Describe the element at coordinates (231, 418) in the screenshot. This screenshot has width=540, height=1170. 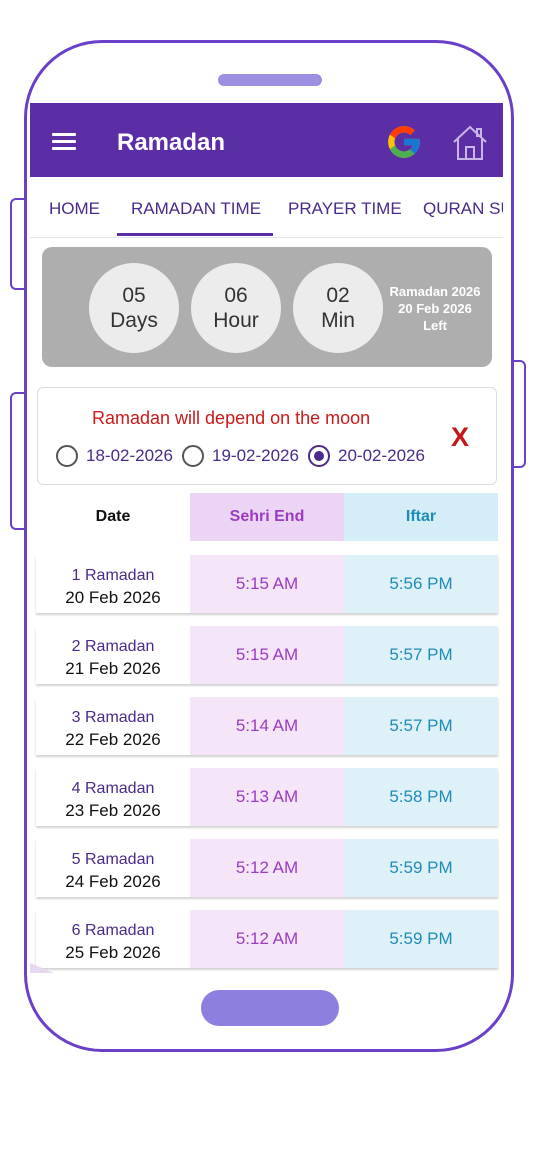
I see `moon-message: Ramadan will depend on the moon` at that location.